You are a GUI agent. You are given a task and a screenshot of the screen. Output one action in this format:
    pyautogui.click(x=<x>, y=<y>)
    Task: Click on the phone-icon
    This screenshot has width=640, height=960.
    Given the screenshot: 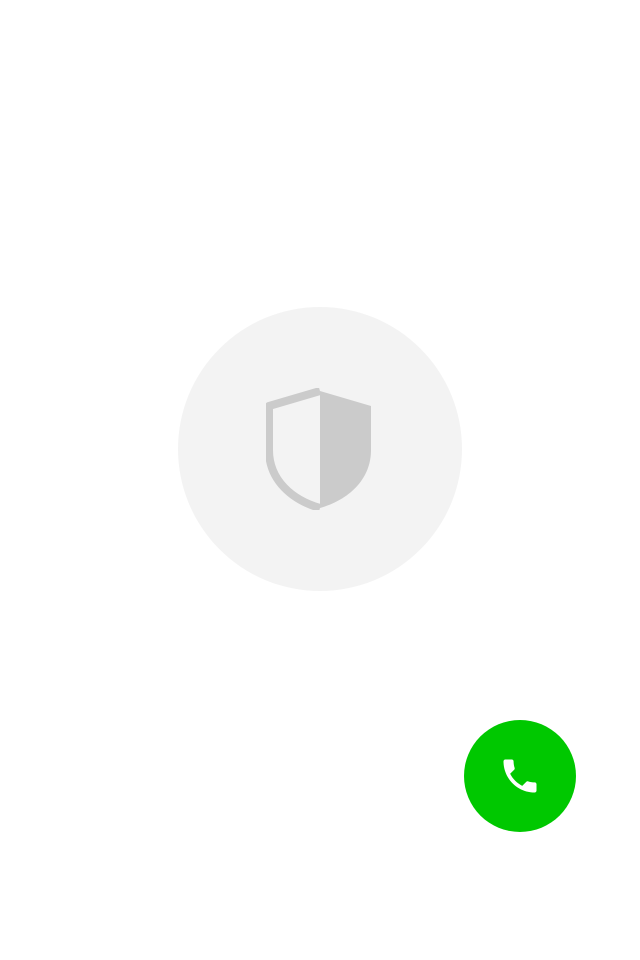 What is the action you would take?
    pyautogui.click(x=520, y=776)
    